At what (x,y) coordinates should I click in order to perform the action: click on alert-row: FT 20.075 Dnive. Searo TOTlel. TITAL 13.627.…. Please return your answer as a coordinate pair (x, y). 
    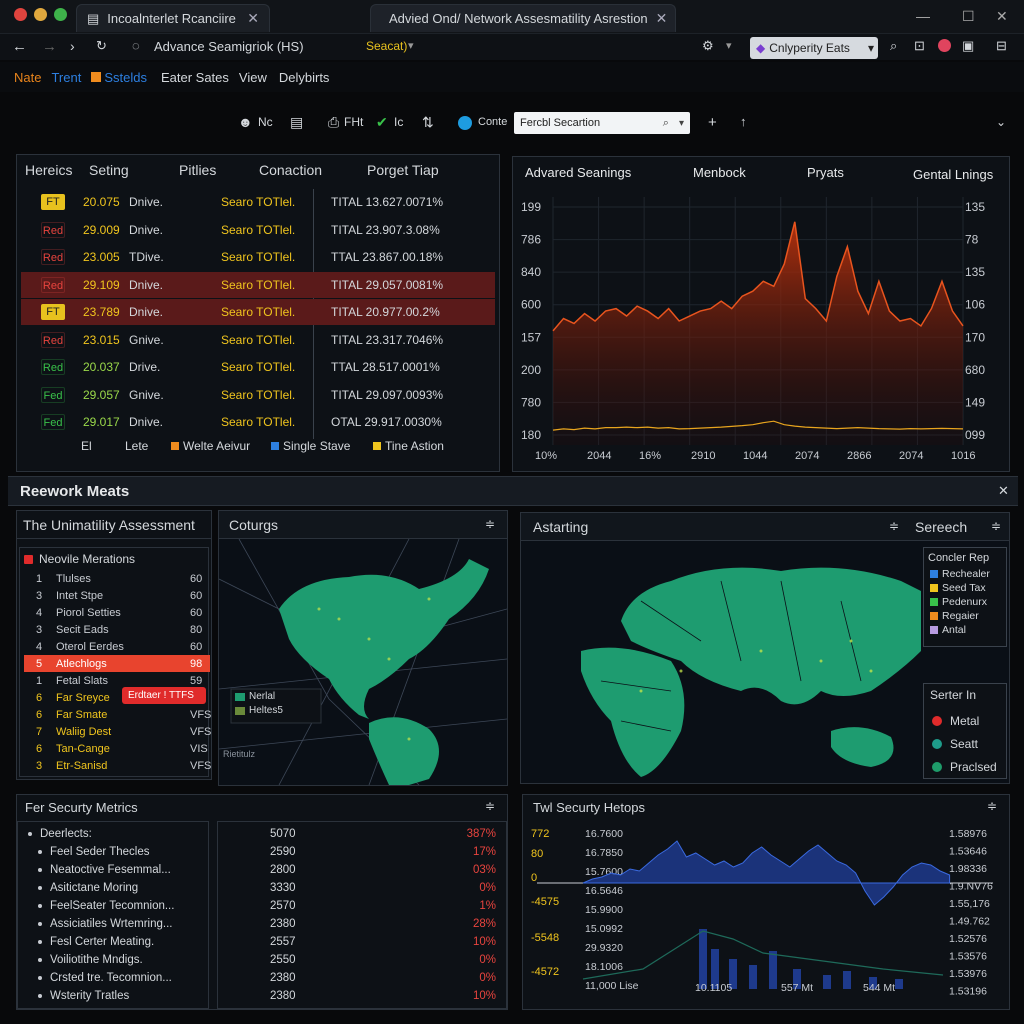
    Looking at the image, I should click on (258, 202).